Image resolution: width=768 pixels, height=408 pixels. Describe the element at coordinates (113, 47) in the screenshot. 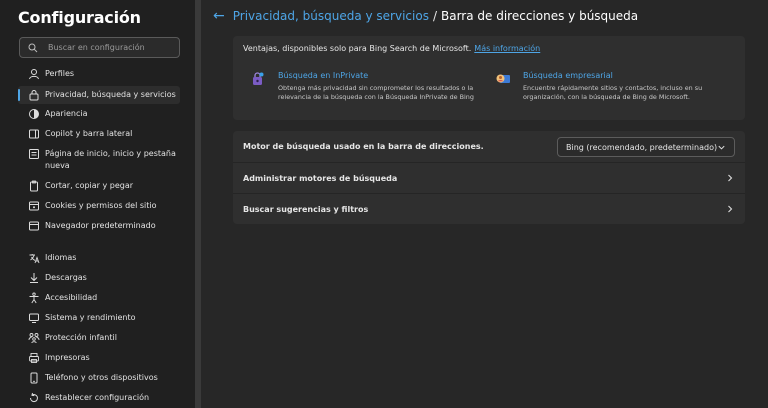

I see `search-input` at that location.